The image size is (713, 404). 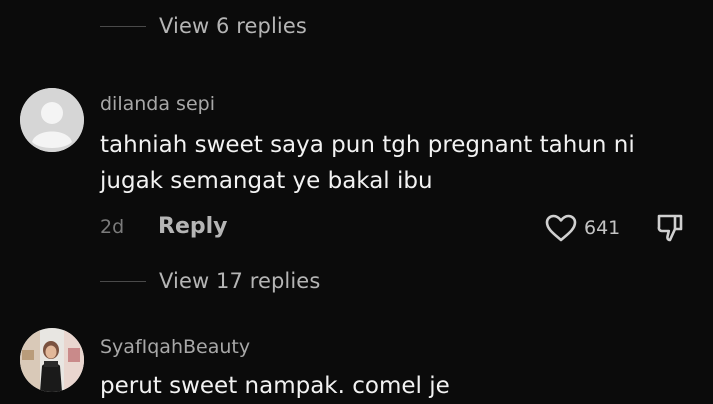 What do you see at coordinates (602, 228) in the screenshot?
I see `like-count: 641` at bounding box center [602, 228].